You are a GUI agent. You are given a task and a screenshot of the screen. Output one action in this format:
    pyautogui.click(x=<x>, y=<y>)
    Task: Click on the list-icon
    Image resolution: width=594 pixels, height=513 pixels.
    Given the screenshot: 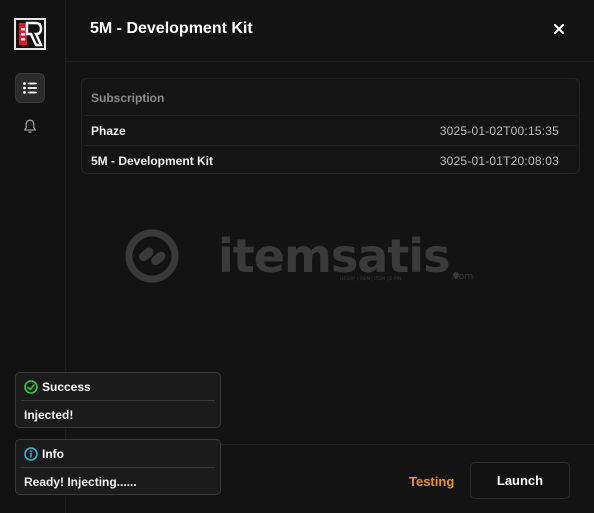 What is the action you would take?
    pyautogui.click(x=30, y=88)
    